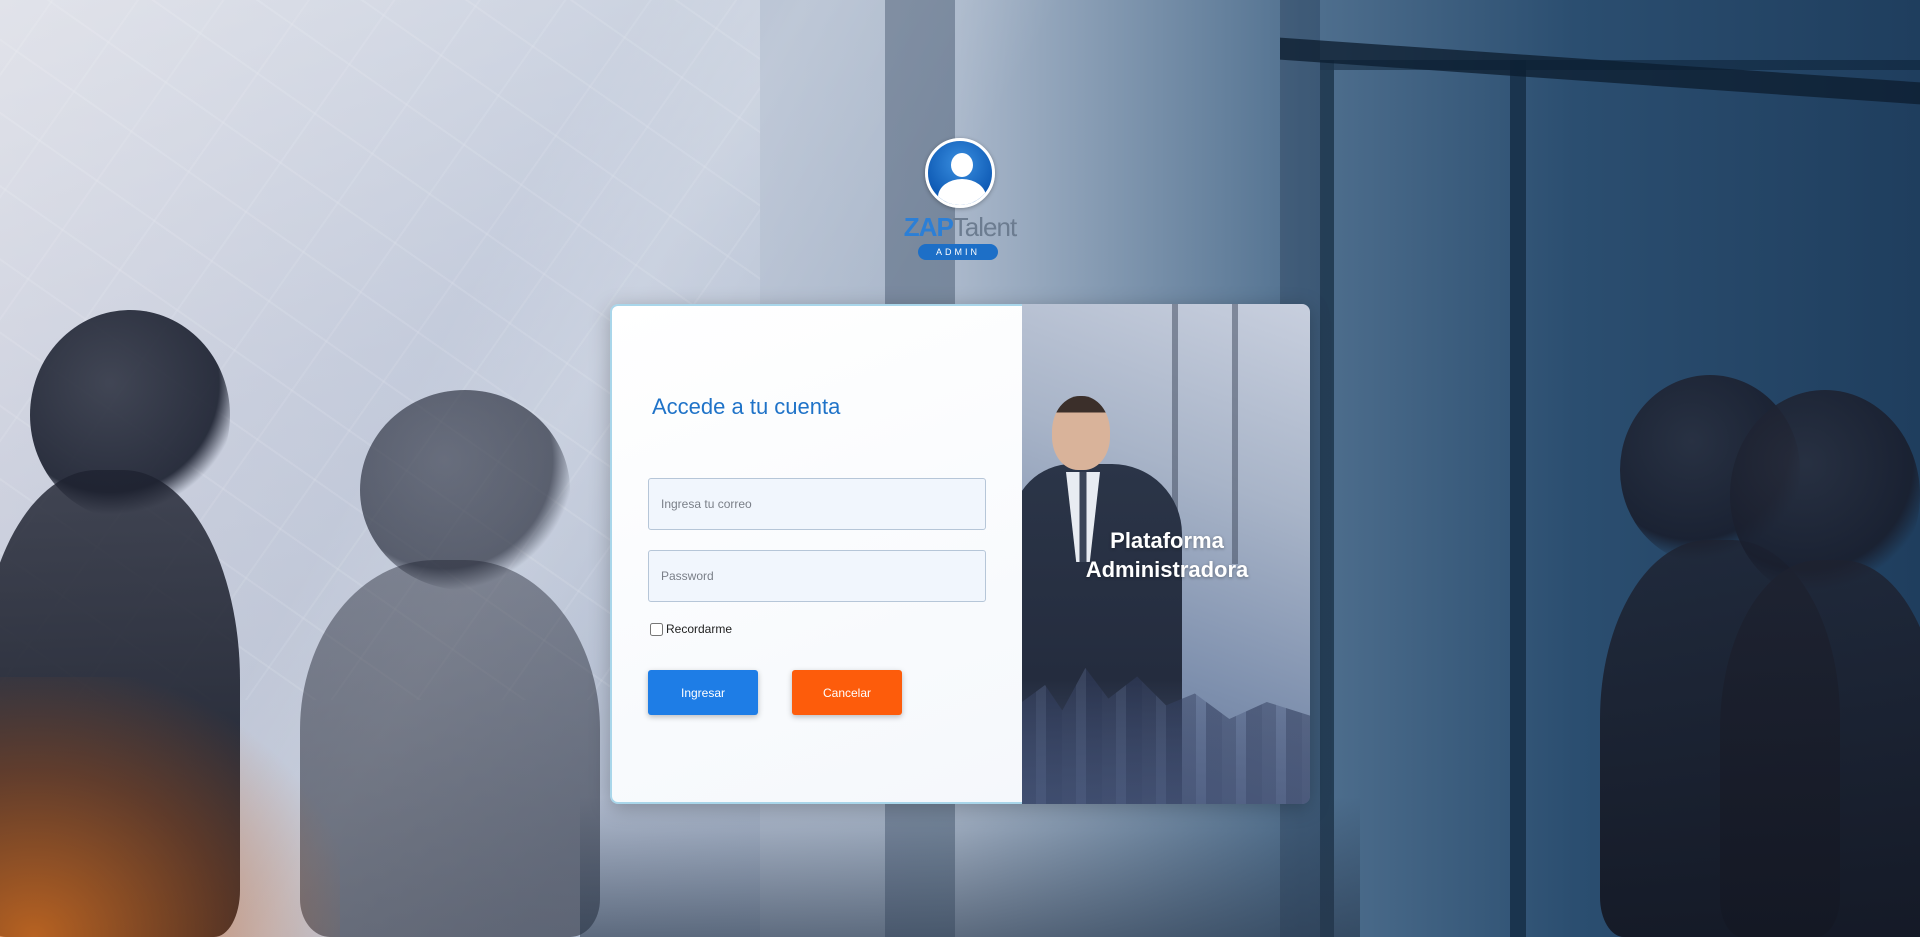 This screenshot has width=1920, height=937. I want to click on login-button: Ingresar, so click(703, 692).